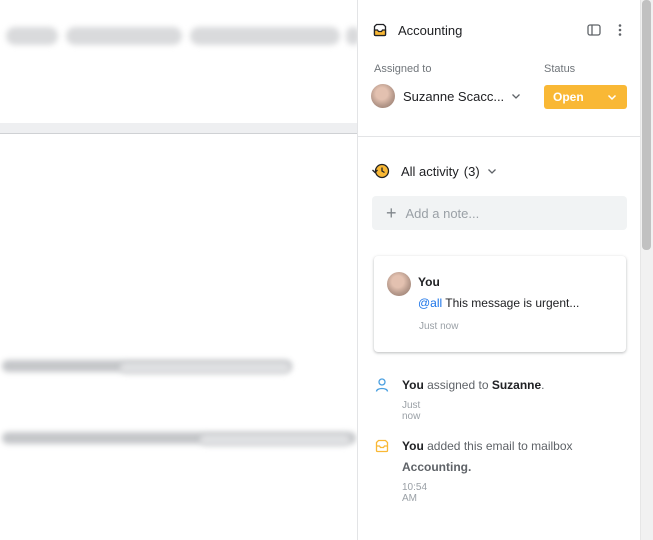  What do you see at coordinates (411, 411) in the screenshot?
I see `event-time: Just now` at bounding box center [411, 411].